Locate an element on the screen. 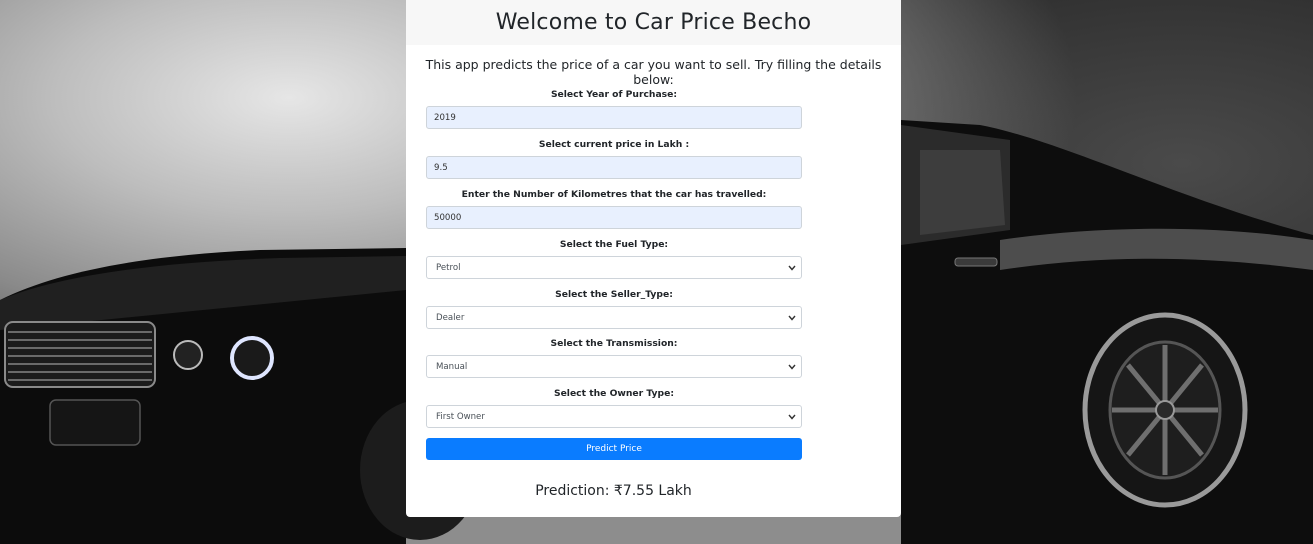 The height and width of the screenshot is (544, 1313). price-field: Select current price in Lakh : 9.5 is located at coordinates (614, 158).